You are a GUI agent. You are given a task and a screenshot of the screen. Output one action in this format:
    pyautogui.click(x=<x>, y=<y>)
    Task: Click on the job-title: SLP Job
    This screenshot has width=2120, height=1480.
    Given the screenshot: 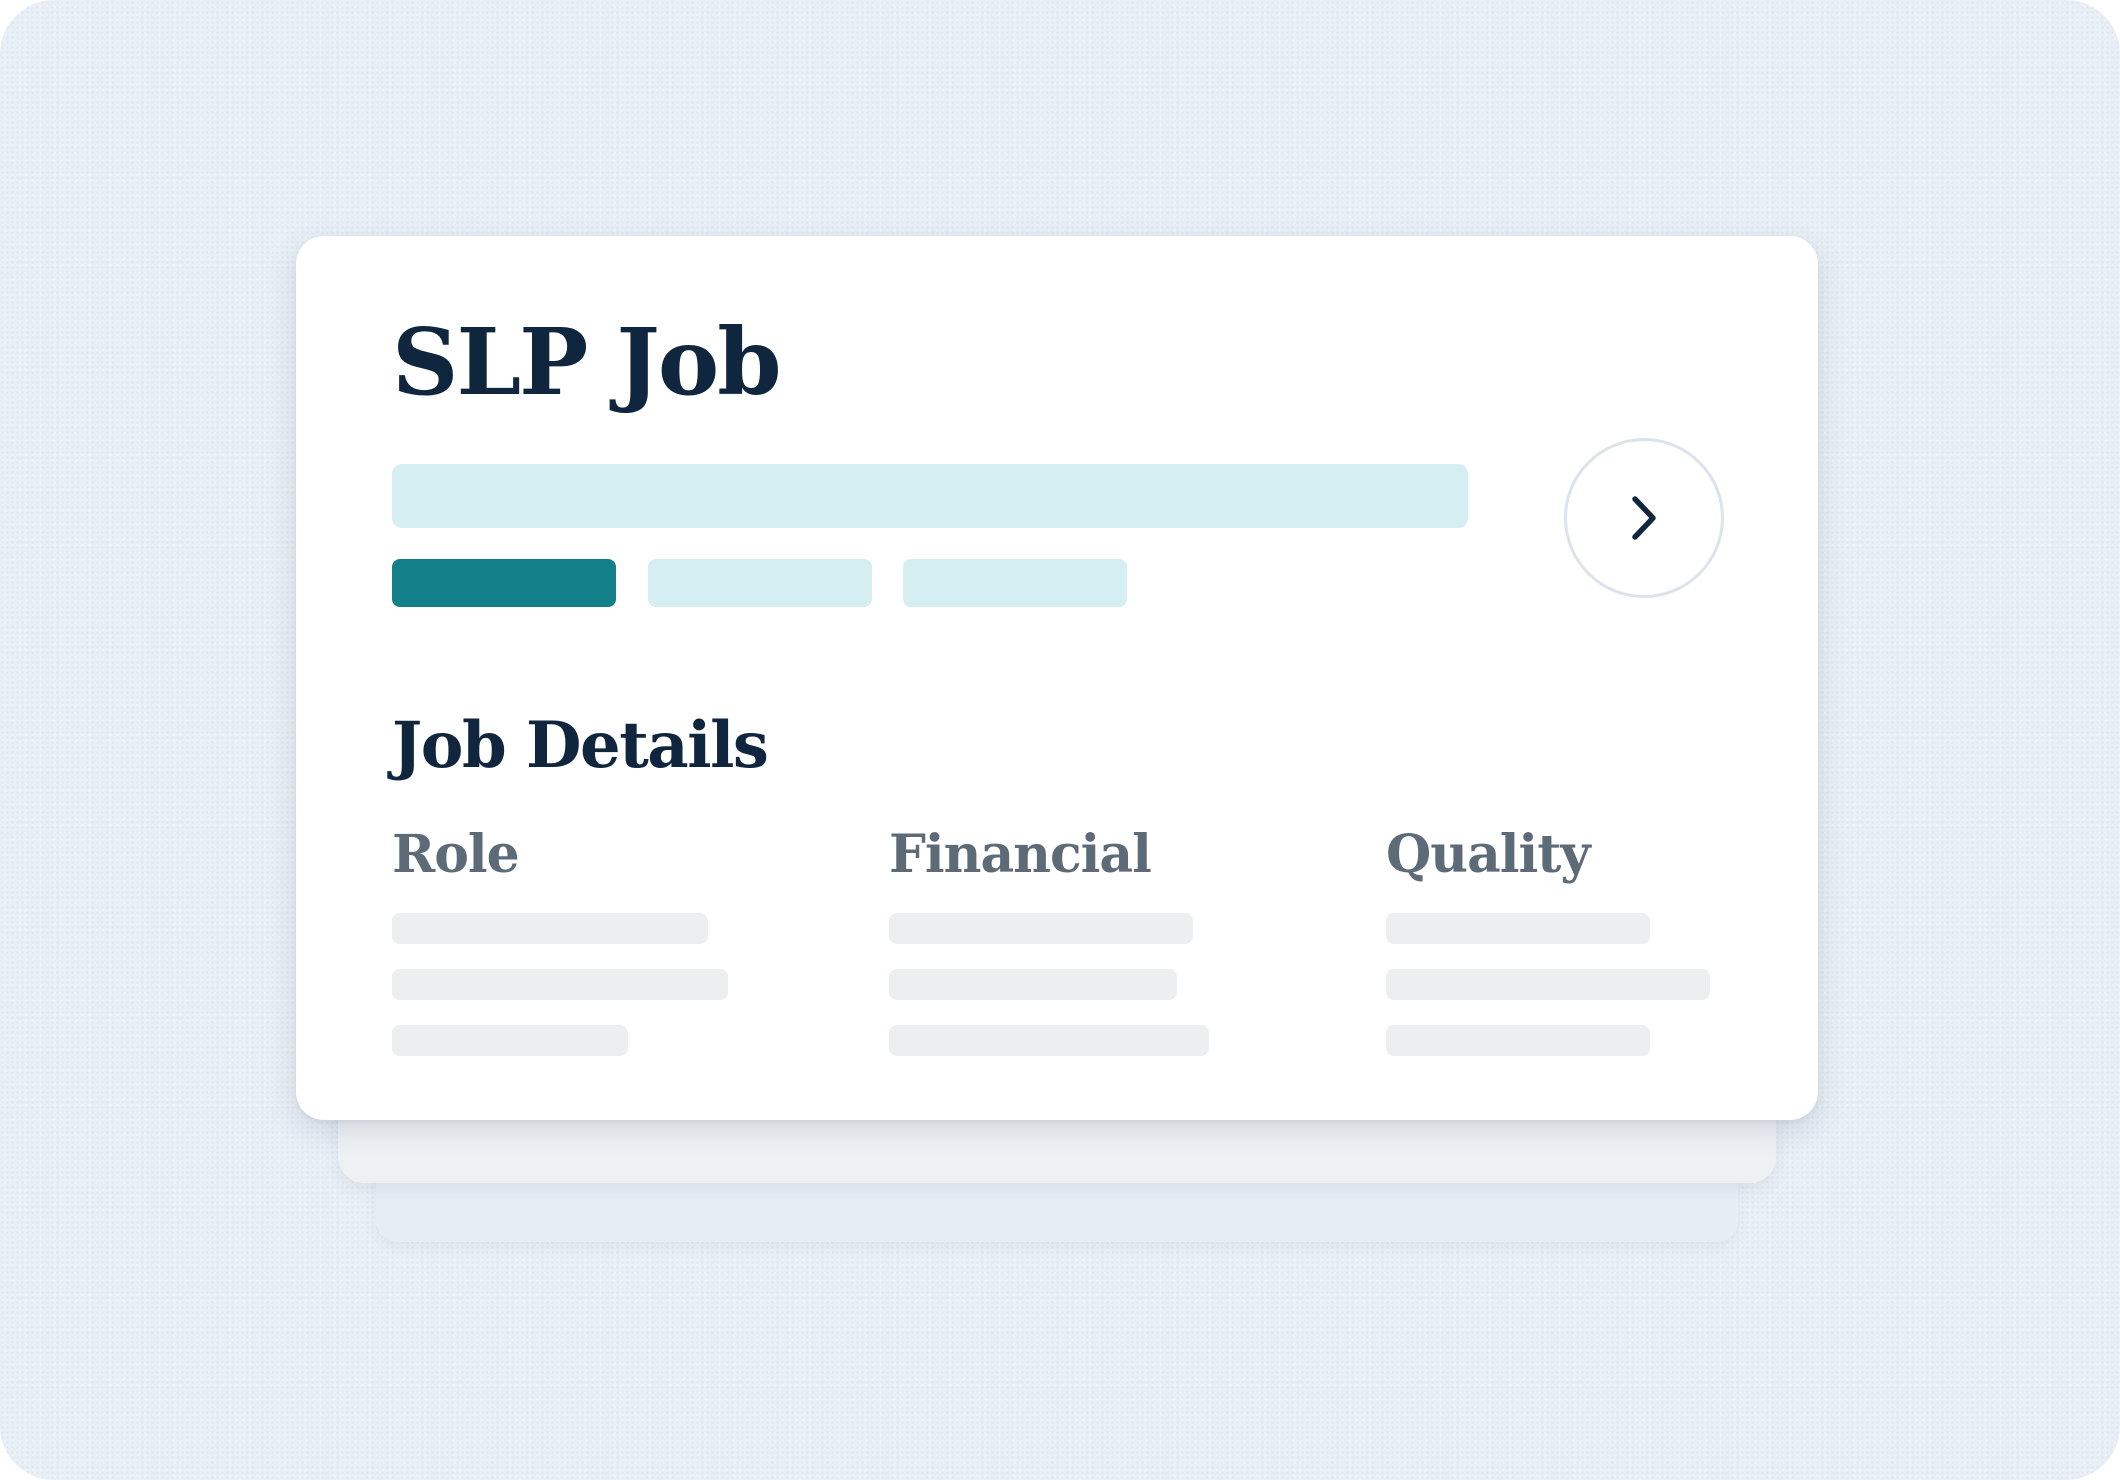 What is the action you would take?
    pyautogui.click(x=587, y=362)
    